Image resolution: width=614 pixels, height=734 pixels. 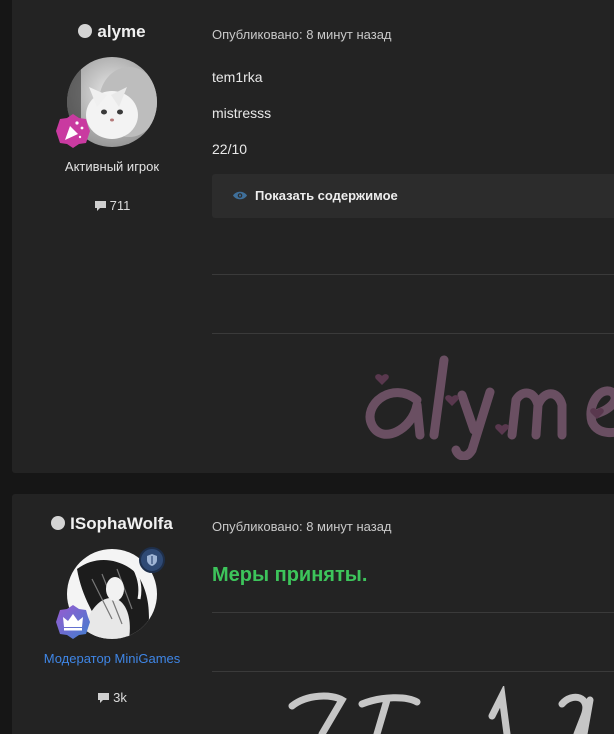 I want to click on author-username: alyme, so click(x=112, y=32).